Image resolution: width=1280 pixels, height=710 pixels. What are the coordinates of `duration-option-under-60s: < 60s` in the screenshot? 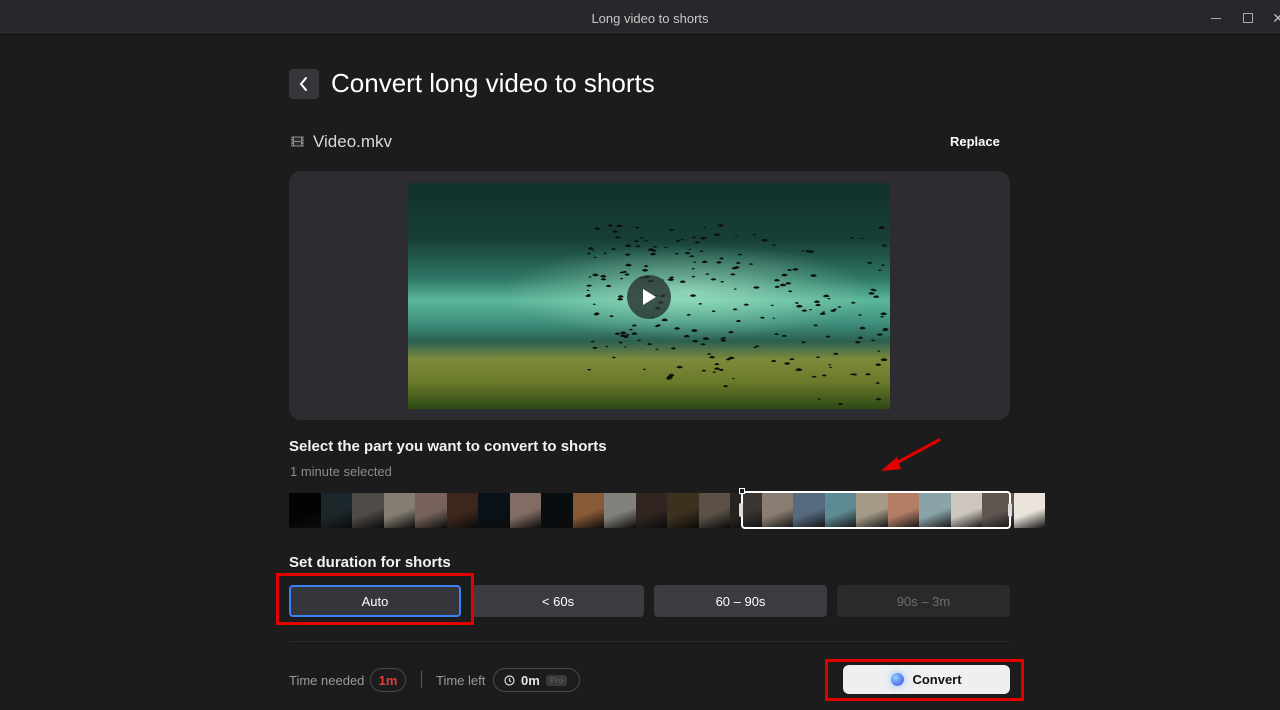 It's located at (558, 601).